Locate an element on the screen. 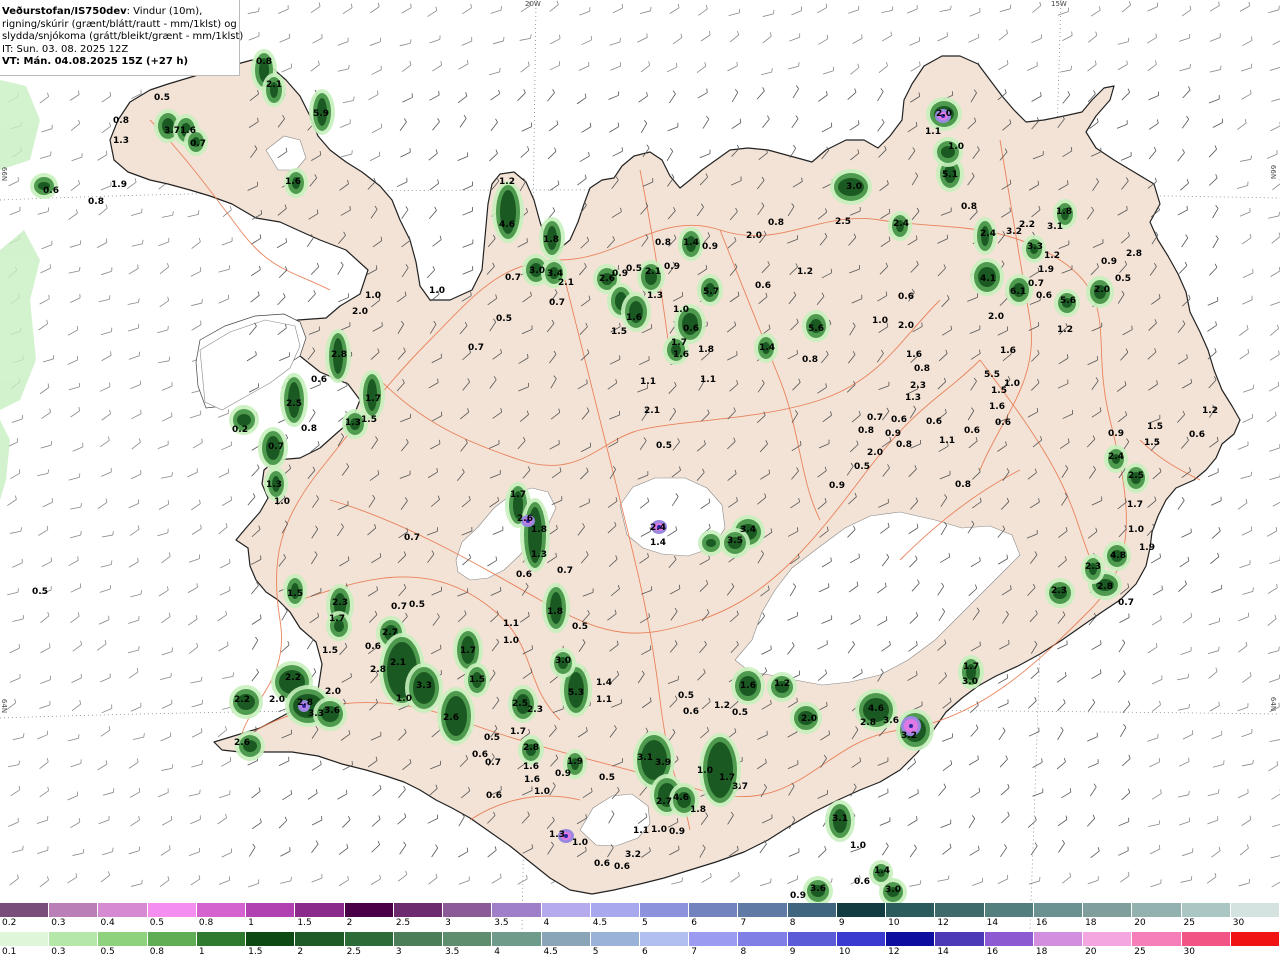  precip-value: 0.7 is located at coordinates (412, 538).